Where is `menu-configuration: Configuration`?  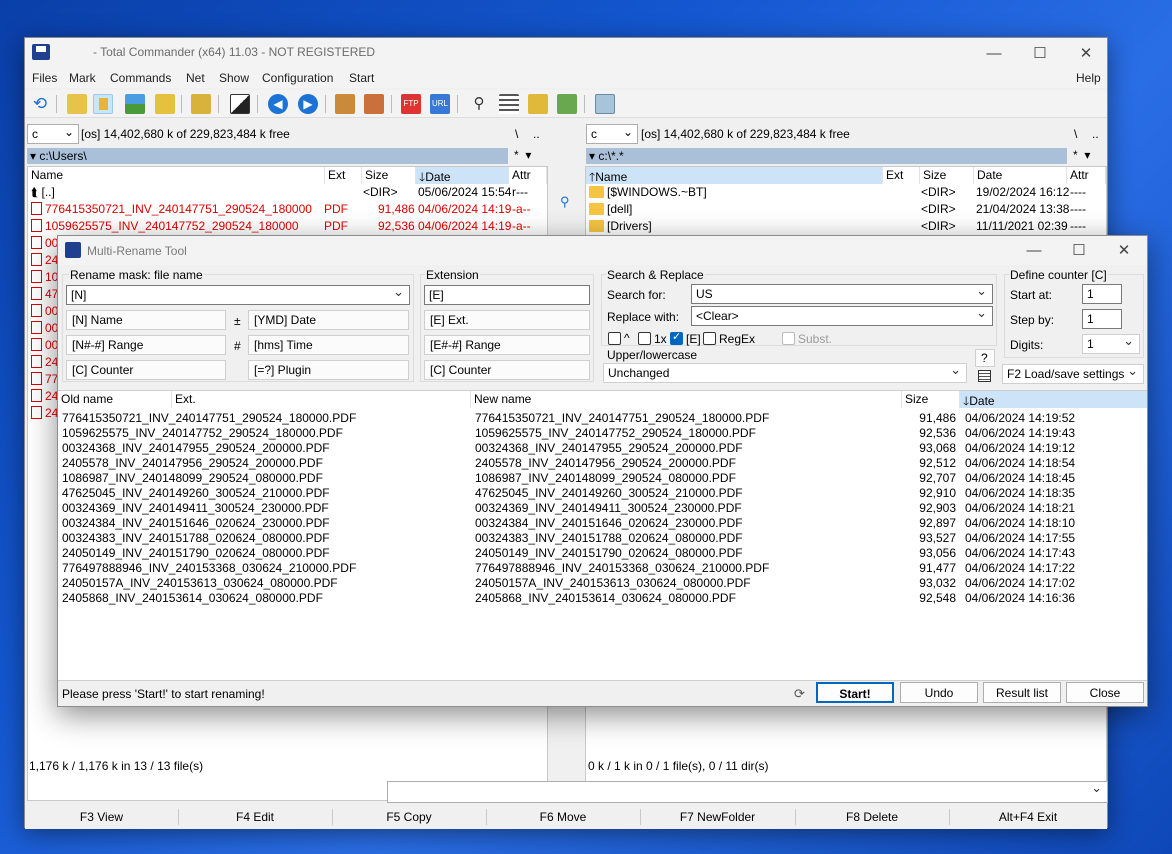 menu-configuration: Configuration is located at coordinates (297, 78).